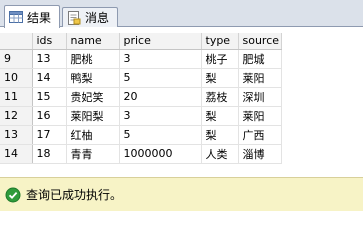 Image resolution: width=363 pixels, height=240 pixels. I want to click on cell-name: 贵妃笑, so click(93, 97).